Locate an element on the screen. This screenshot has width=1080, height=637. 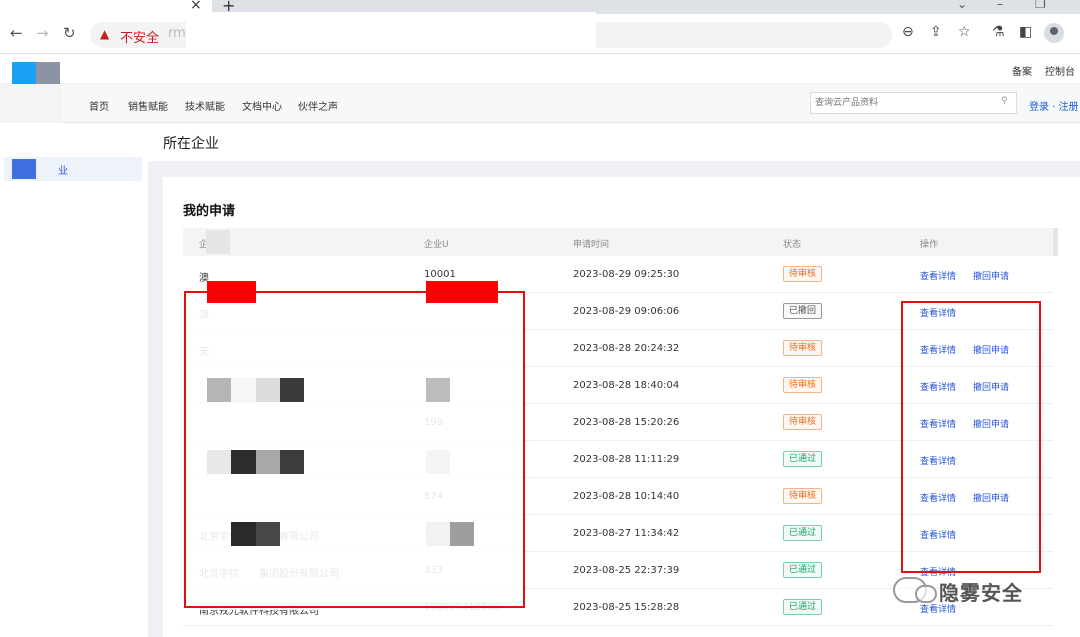
sidebar is located at coordinates (74, 380).